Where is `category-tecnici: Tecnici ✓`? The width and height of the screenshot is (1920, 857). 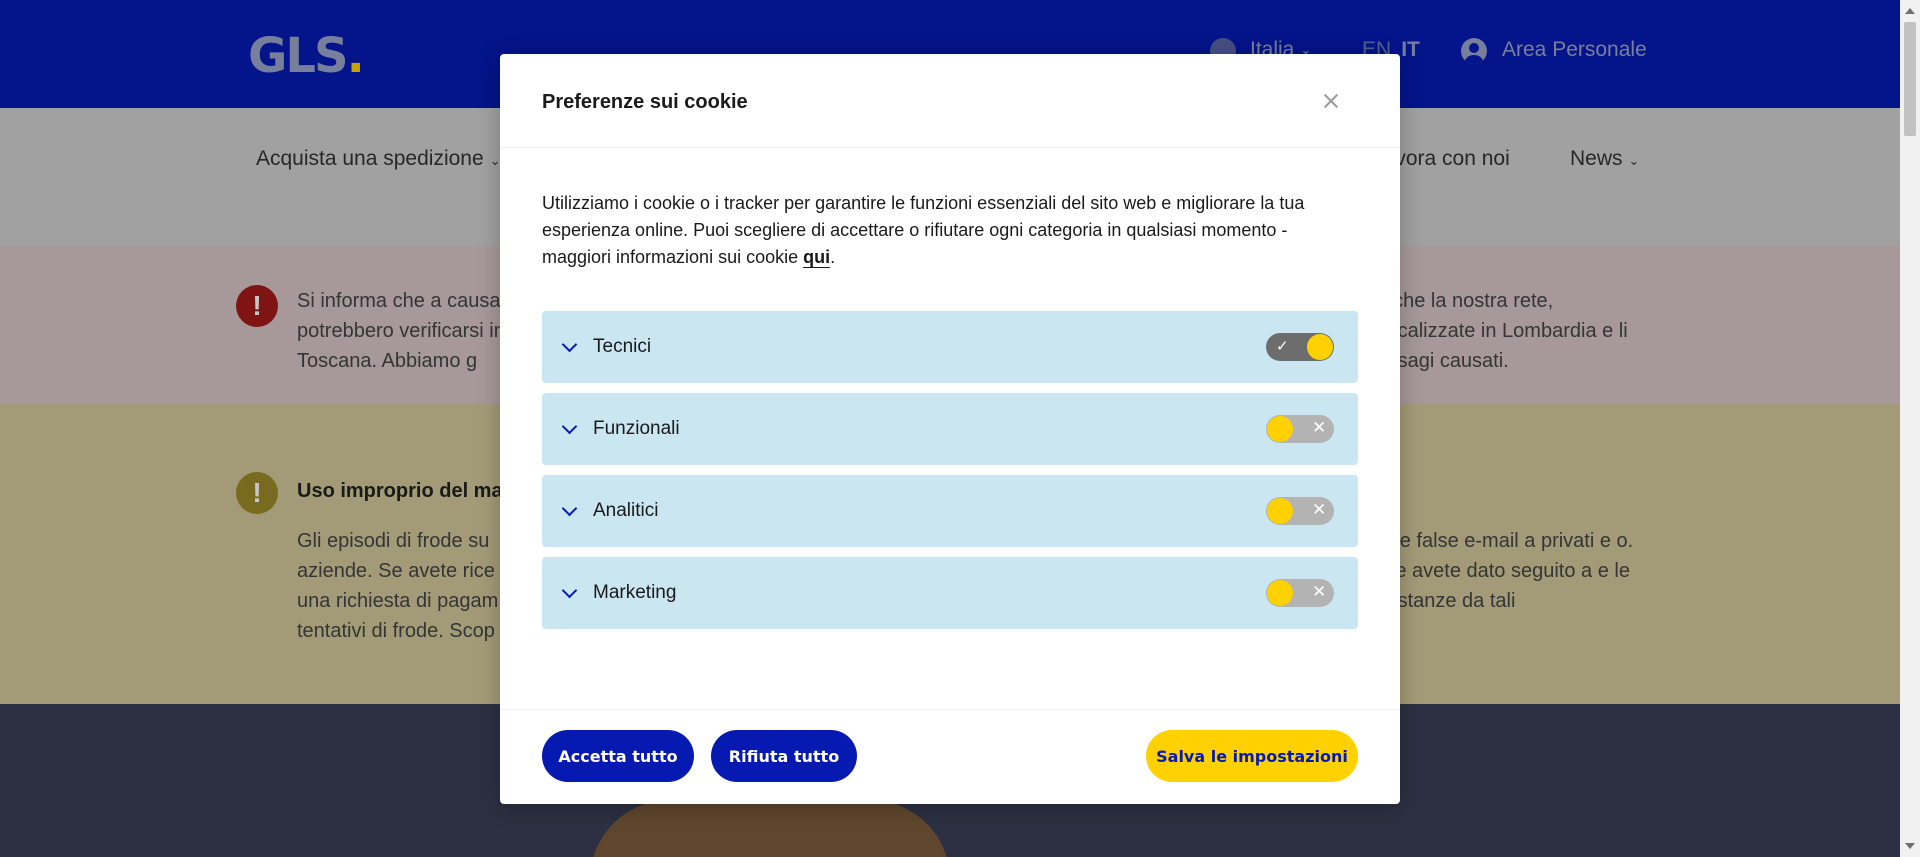
category-tecnici: Tecnici ✓ is located at coordinates (950, 347).